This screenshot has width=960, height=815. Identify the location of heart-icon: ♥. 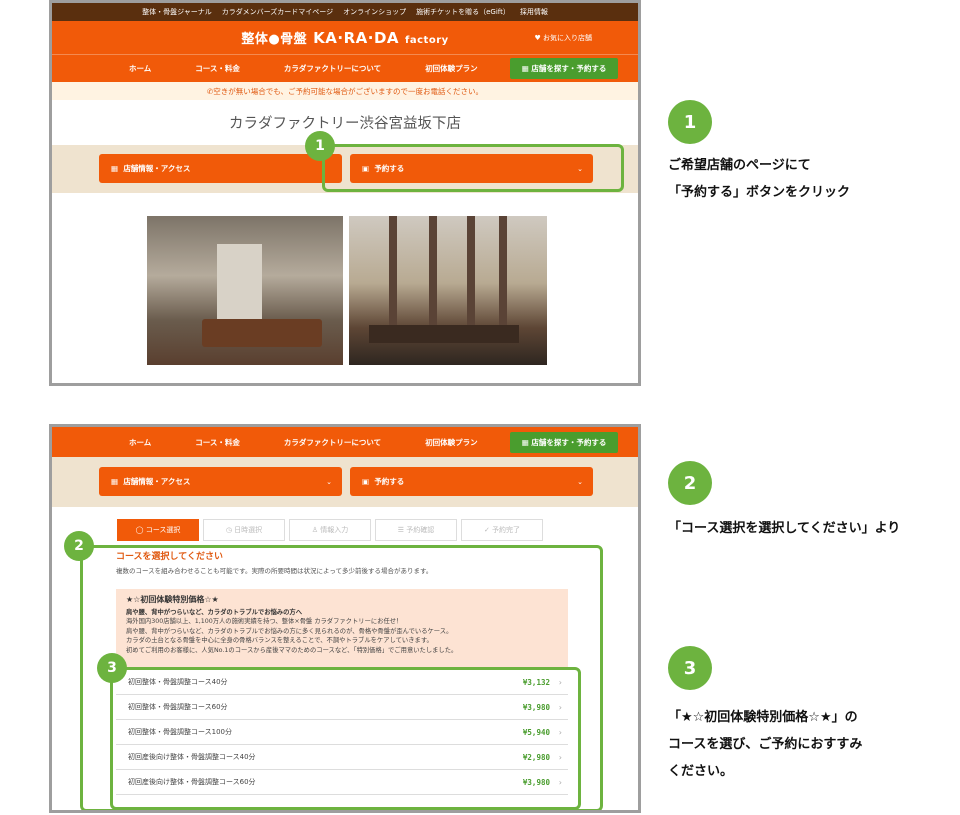
(537, 38).